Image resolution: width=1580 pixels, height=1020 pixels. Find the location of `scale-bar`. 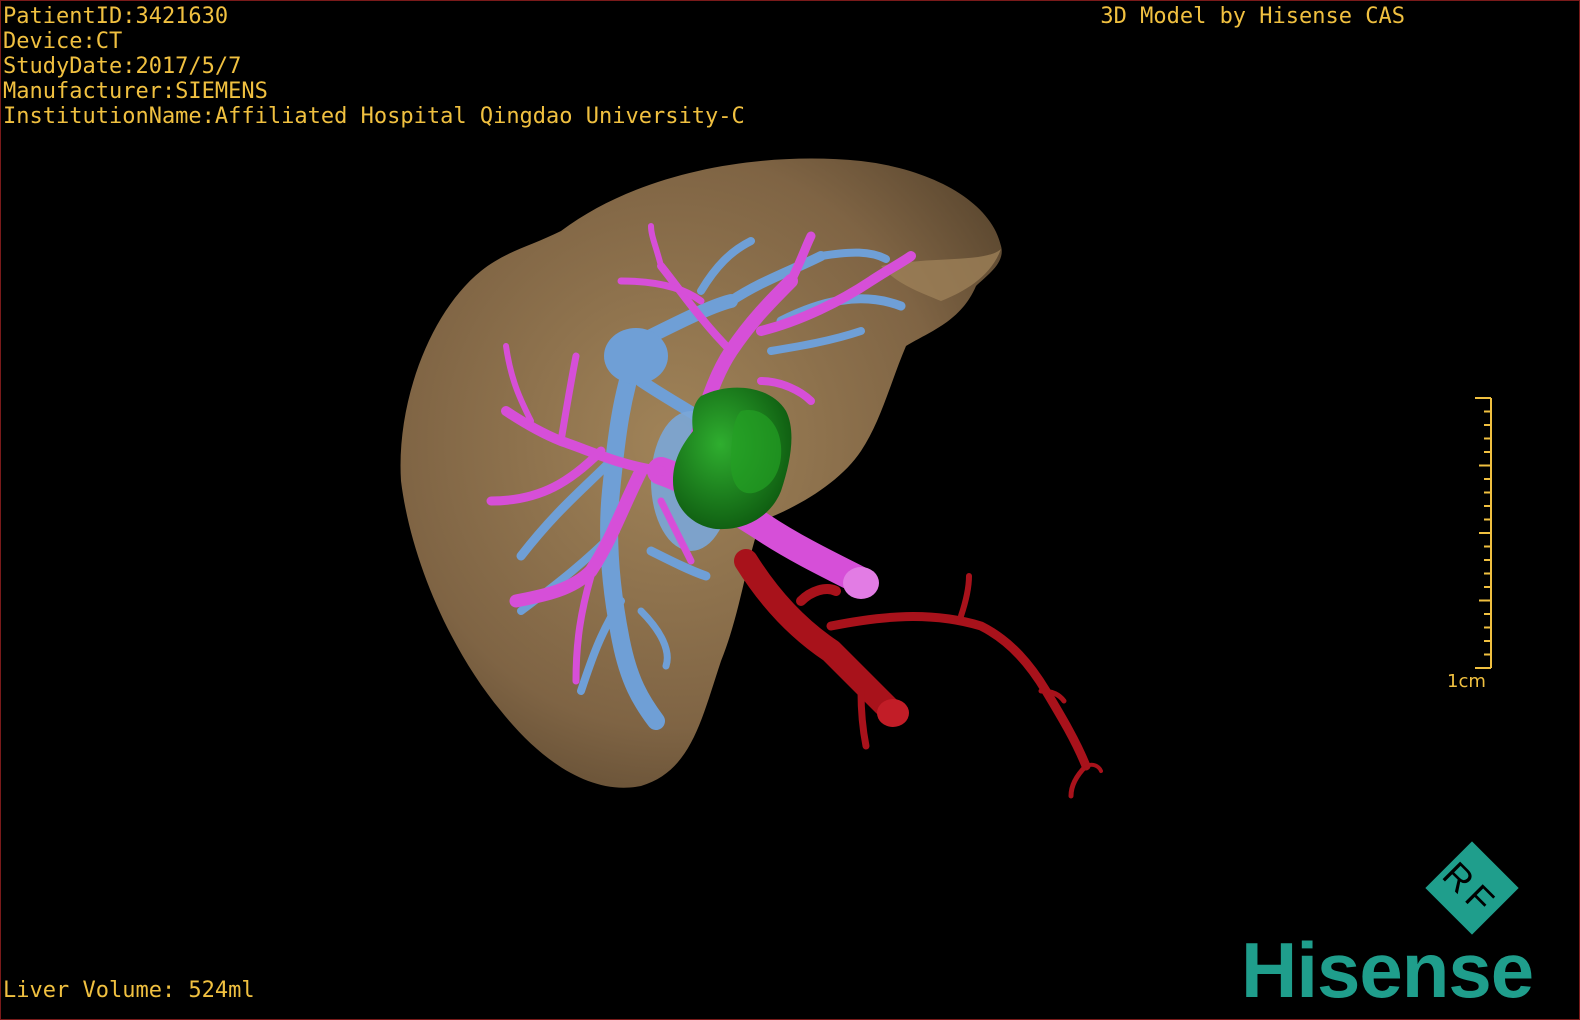

scale-bar is located at coordinates (1483, 533).